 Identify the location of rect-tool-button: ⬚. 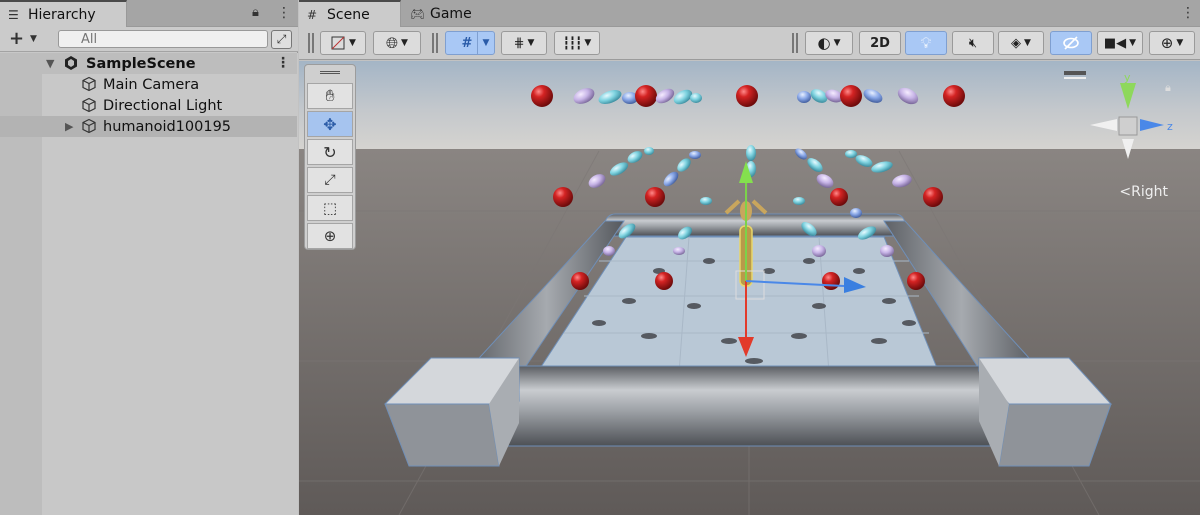
(330, 208).